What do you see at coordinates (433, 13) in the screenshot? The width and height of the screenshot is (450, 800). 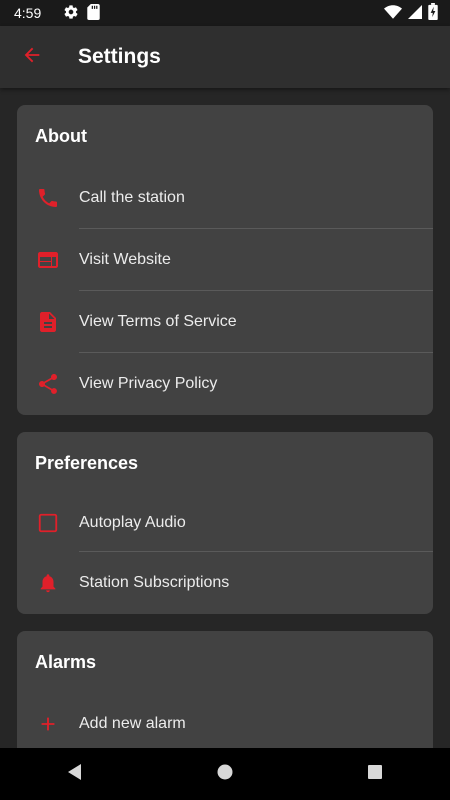 I see `battery-charging-icon` at bounding box center [433, 13].